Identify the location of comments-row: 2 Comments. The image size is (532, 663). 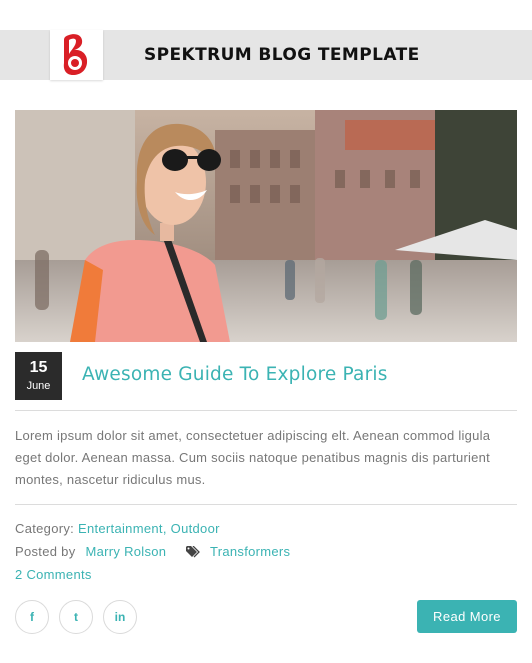
(53, 574).